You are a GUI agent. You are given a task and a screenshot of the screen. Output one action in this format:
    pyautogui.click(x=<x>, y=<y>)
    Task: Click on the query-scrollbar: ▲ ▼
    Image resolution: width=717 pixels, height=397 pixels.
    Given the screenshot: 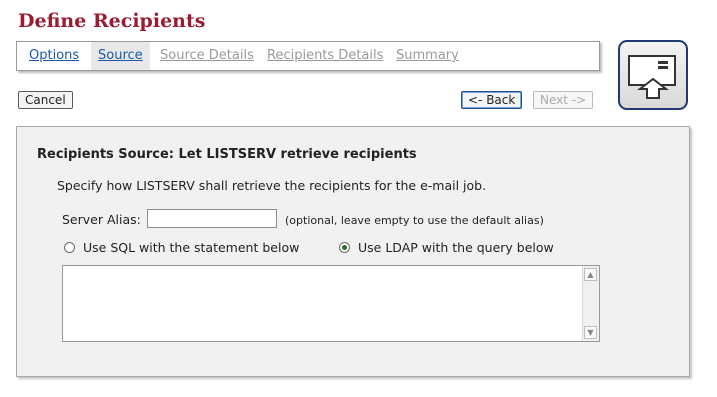 What is the action you would take?
    pyautogui.click(x=590, y=303)
    